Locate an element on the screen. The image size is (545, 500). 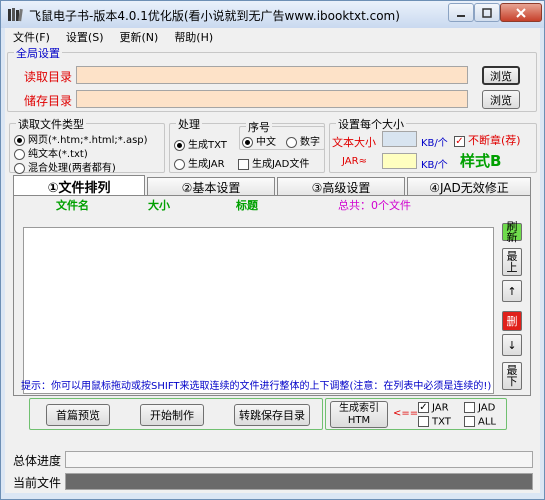
text-size-input is located at coordinates (399, 139).